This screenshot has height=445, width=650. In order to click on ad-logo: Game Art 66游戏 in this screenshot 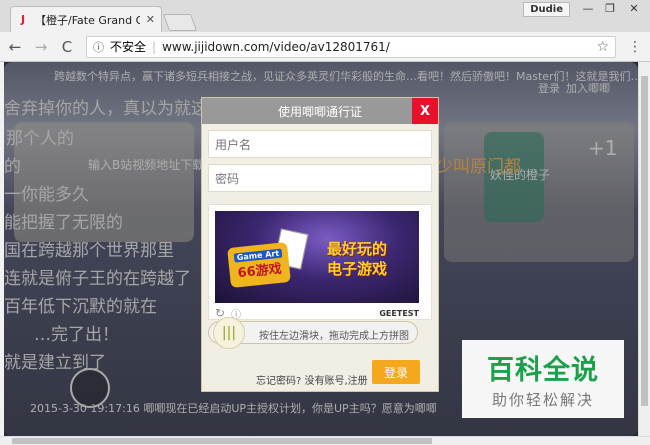, I will do `click(259, 265)`.